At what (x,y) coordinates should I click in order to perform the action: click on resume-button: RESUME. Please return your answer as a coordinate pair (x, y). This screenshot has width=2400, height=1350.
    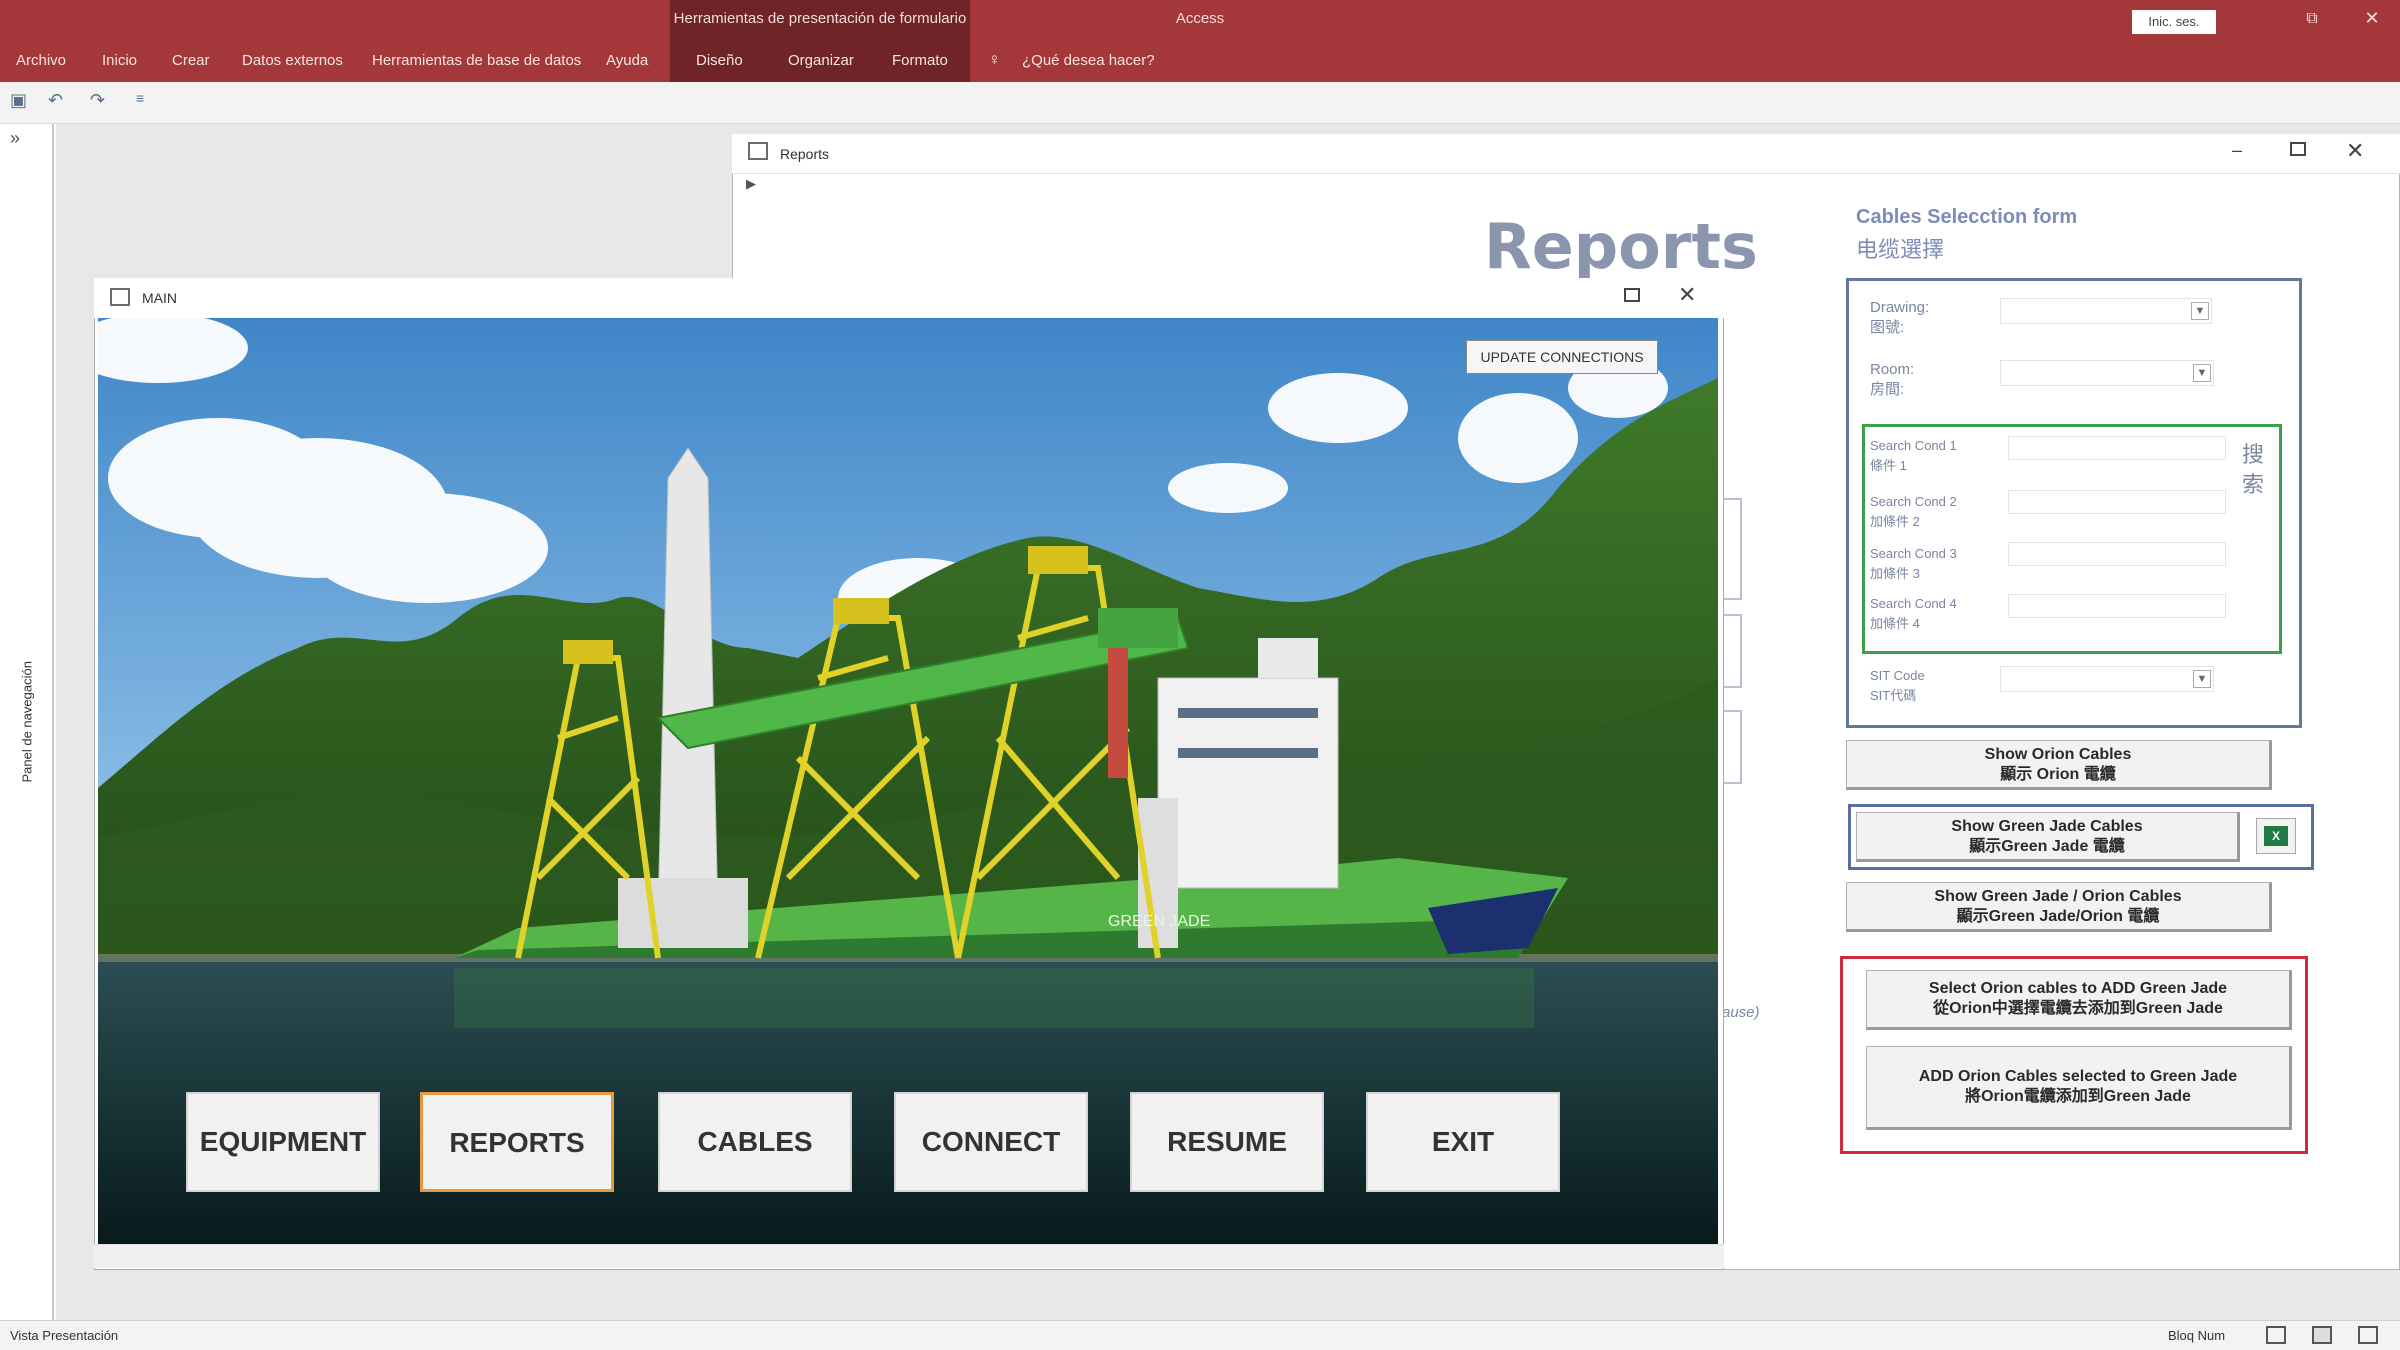
    Looking at the image, I should click on (1227, 1142).